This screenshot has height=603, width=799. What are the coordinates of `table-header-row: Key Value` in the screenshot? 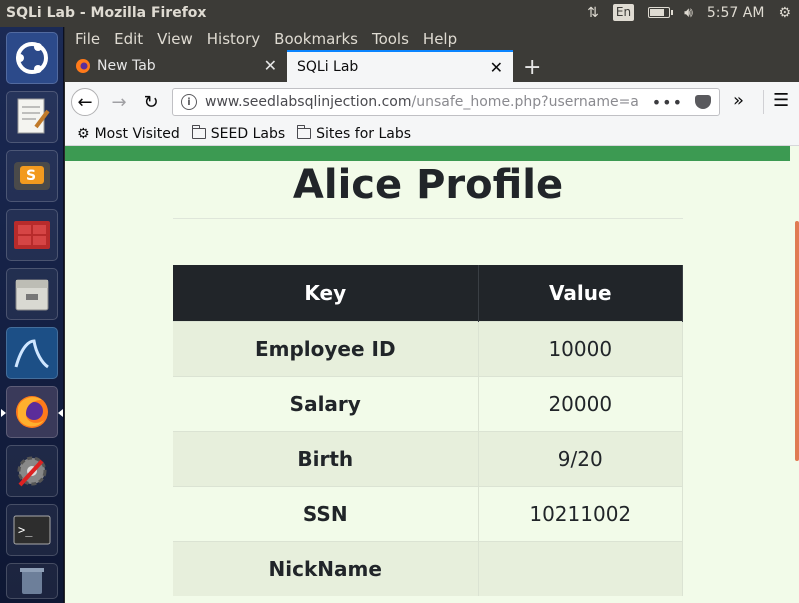 It's located at (428, 293).